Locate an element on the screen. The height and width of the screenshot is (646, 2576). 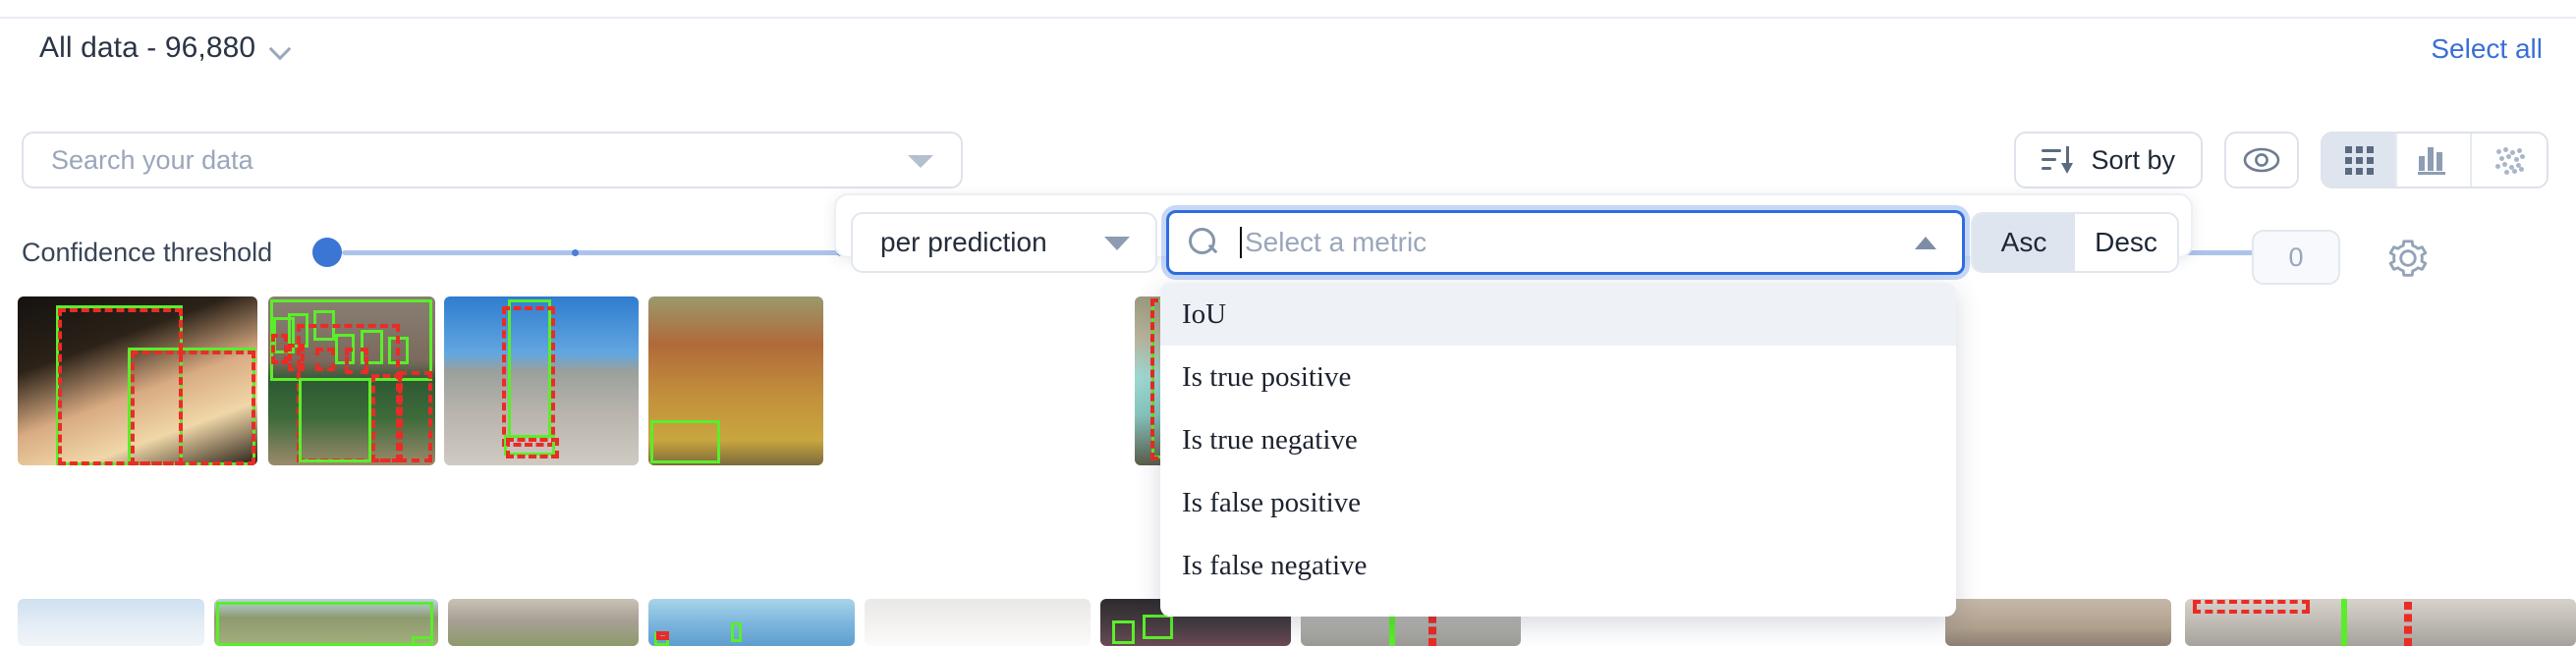
sort-descending-icon is located at coordinates (2058, 160).